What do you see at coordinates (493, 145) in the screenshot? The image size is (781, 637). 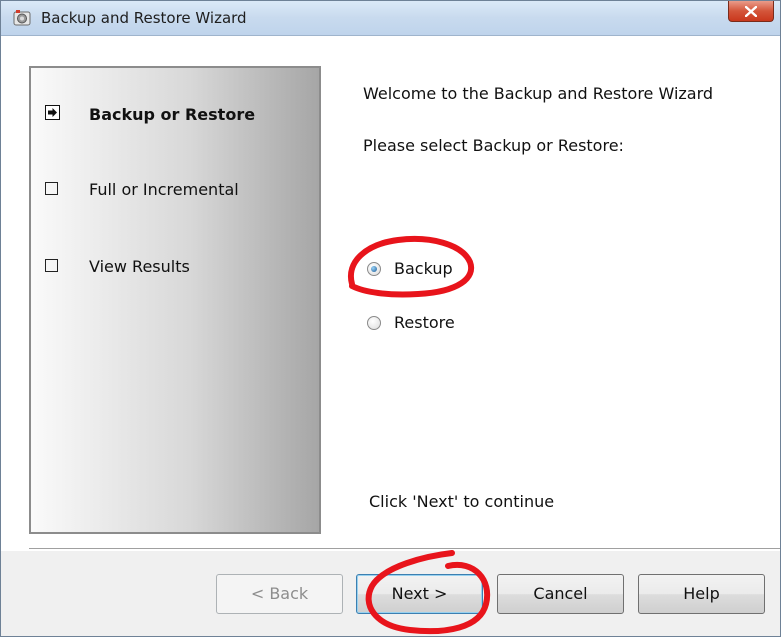 I see `selection-prompt: Please select Backup or Restore:` at bounding box center [493, 145].